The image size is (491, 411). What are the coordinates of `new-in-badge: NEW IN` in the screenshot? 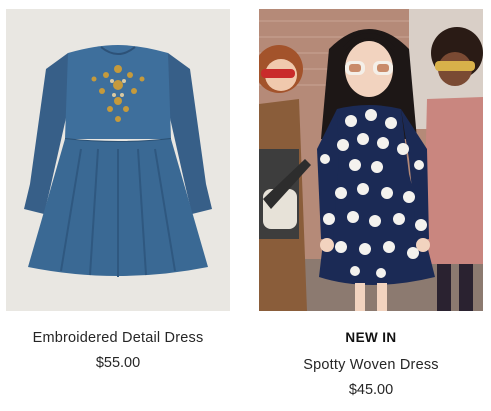 It's located at (371, 337).